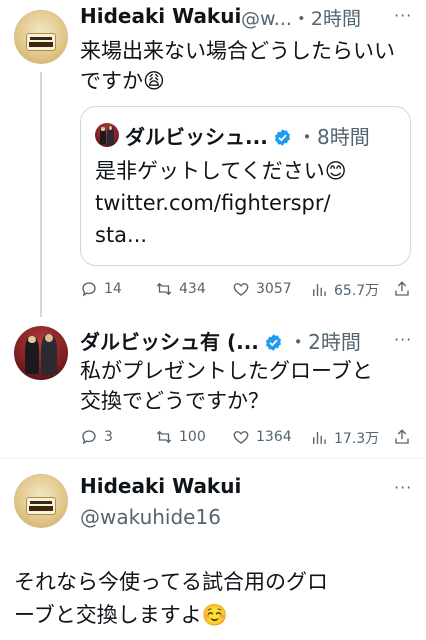 The image size is (426, 640). I want to click on weary-face-emoji: 😩, so click(154, 81).